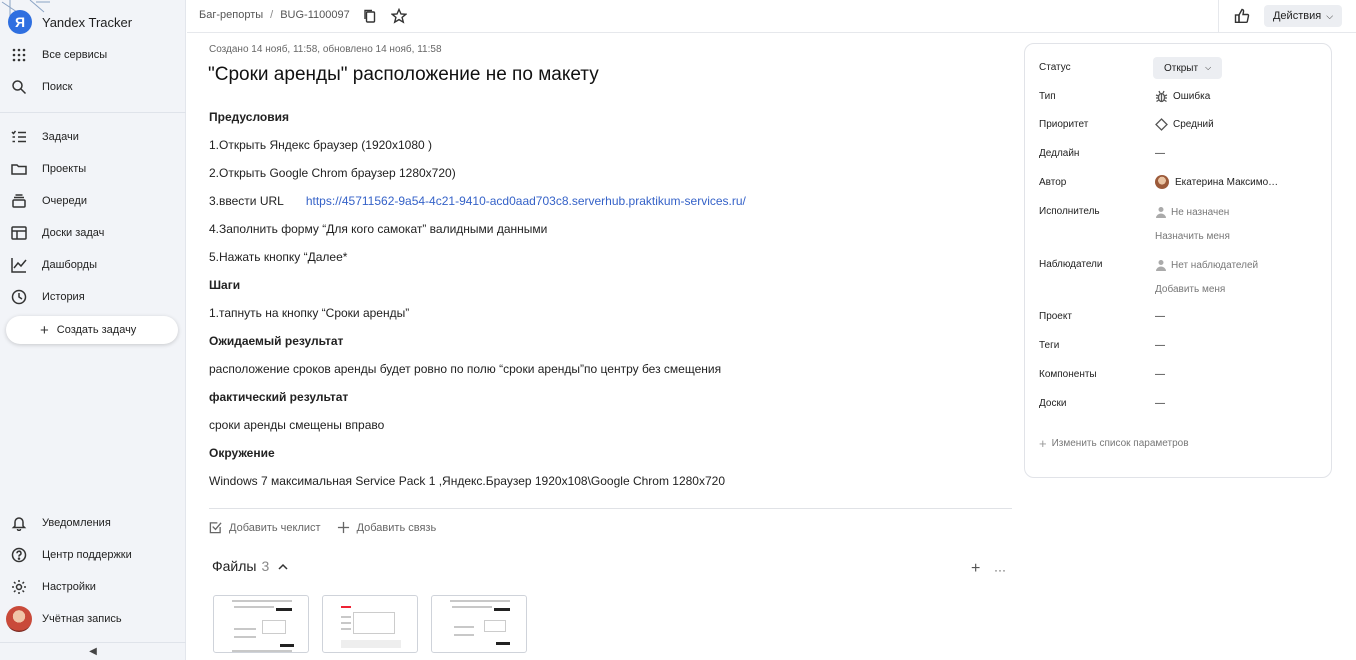 The image size is (1356, 660). Describe the element at coordinates (1200, 212) in the screenshot. I see `assignee-value: Не назначен` at that location.